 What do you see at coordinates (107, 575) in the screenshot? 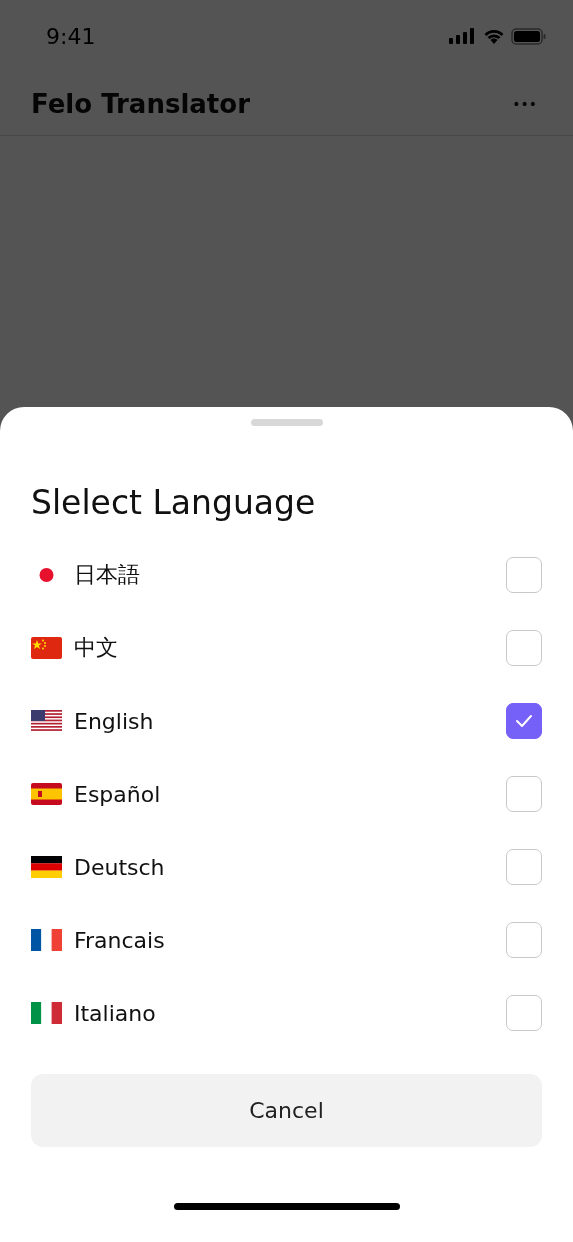
I see `language-name: 日本語` at bounding box center [107, 575].